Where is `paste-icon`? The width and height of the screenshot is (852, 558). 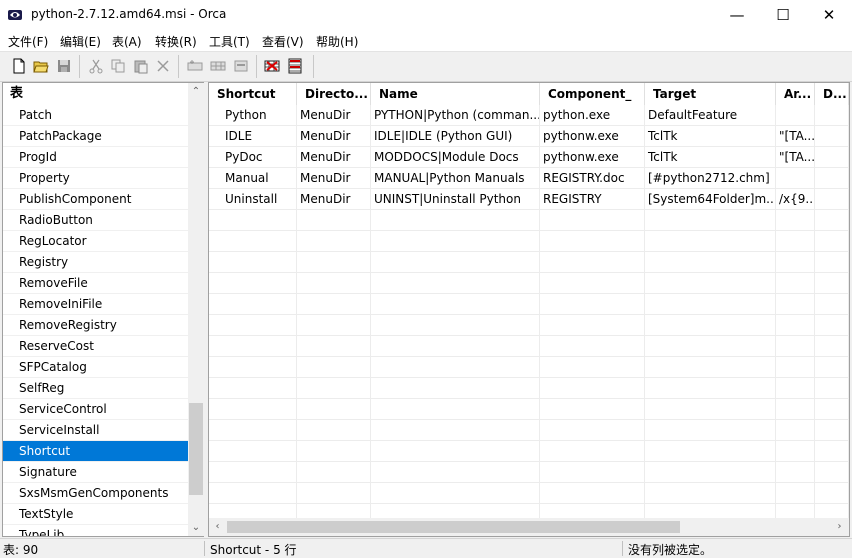
paste-icon is located at coordinates (141, 66).